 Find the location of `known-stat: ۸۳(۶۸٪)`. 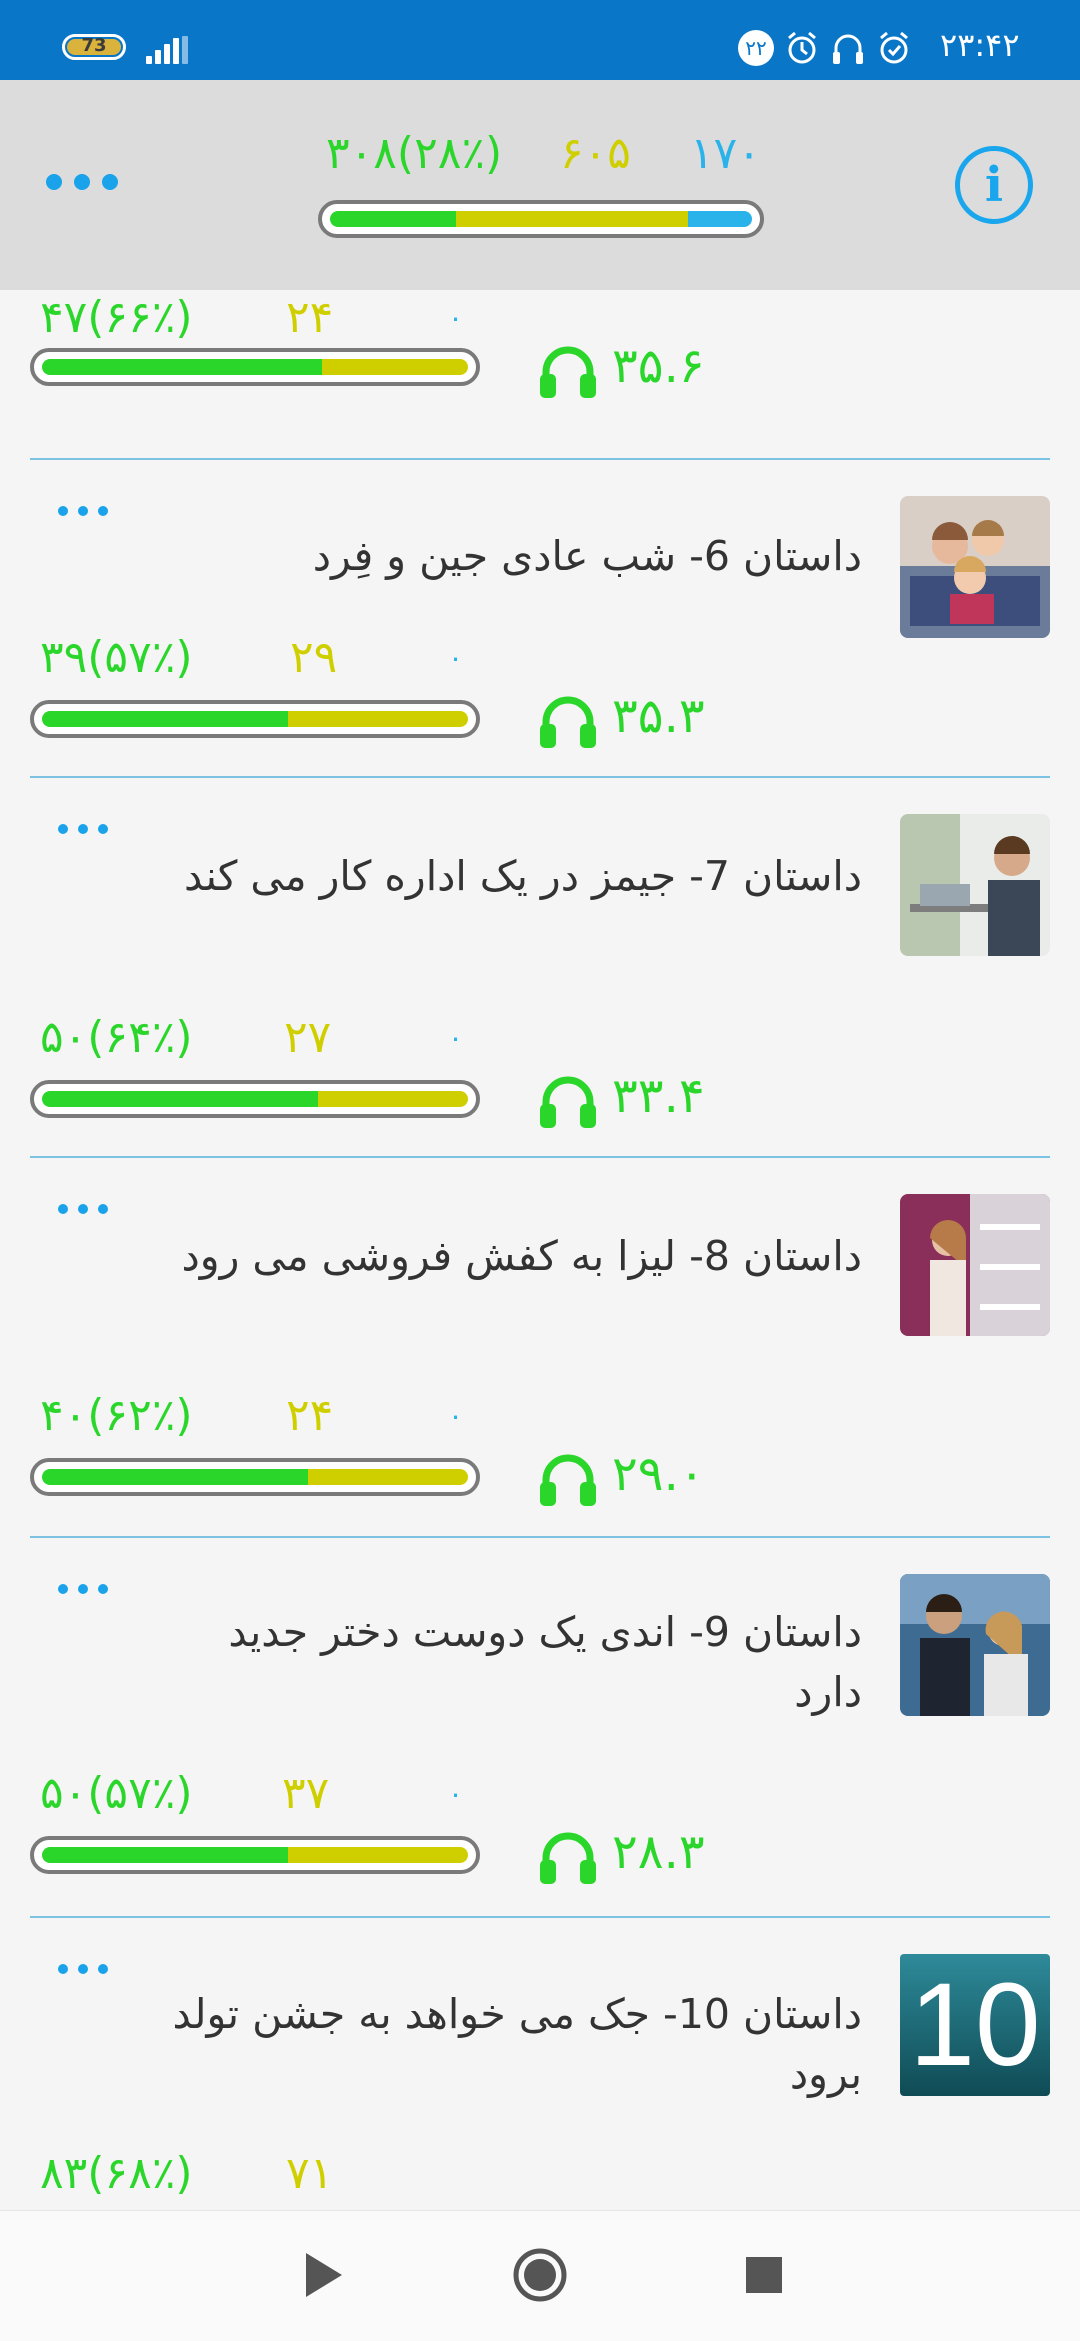

known-stat: ۸۳(۶۸٪) is located at coordinates (116, 2173).